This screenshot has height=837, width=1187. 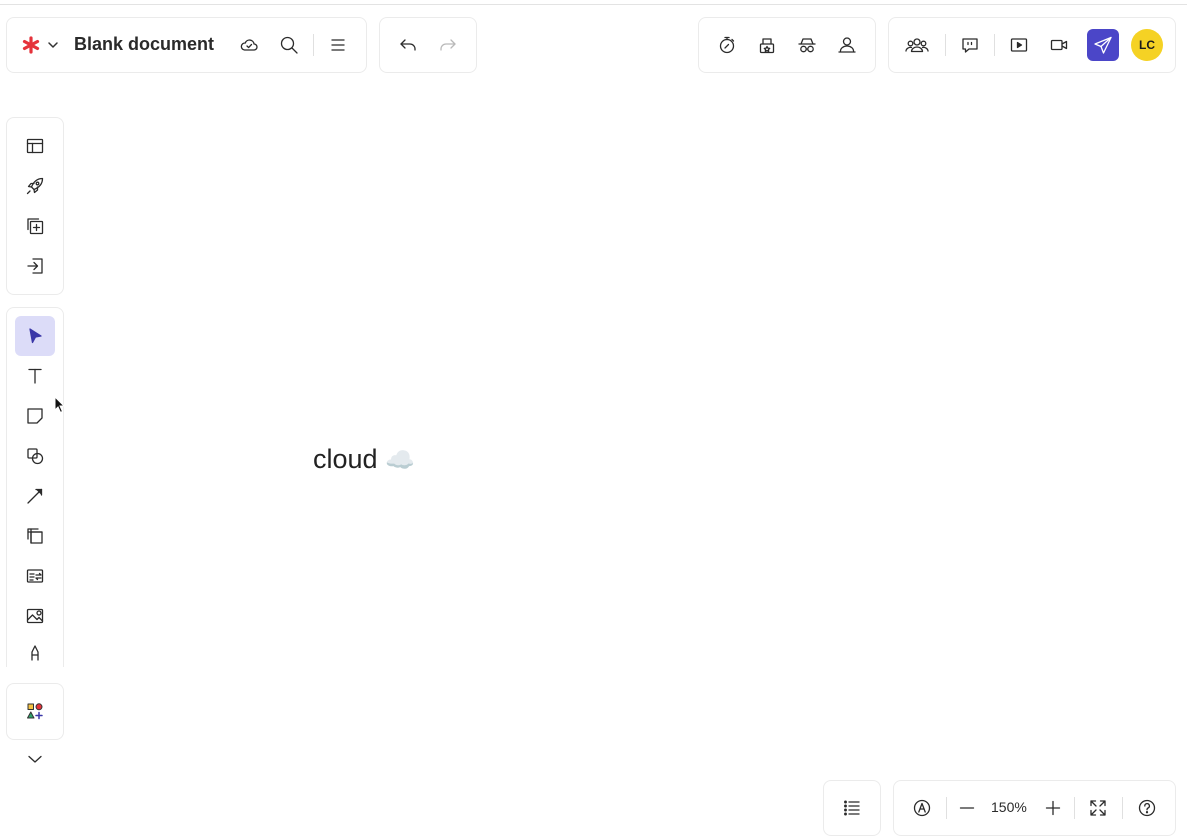 I want to click on frame-tool-button, so click(x=35, y=536).